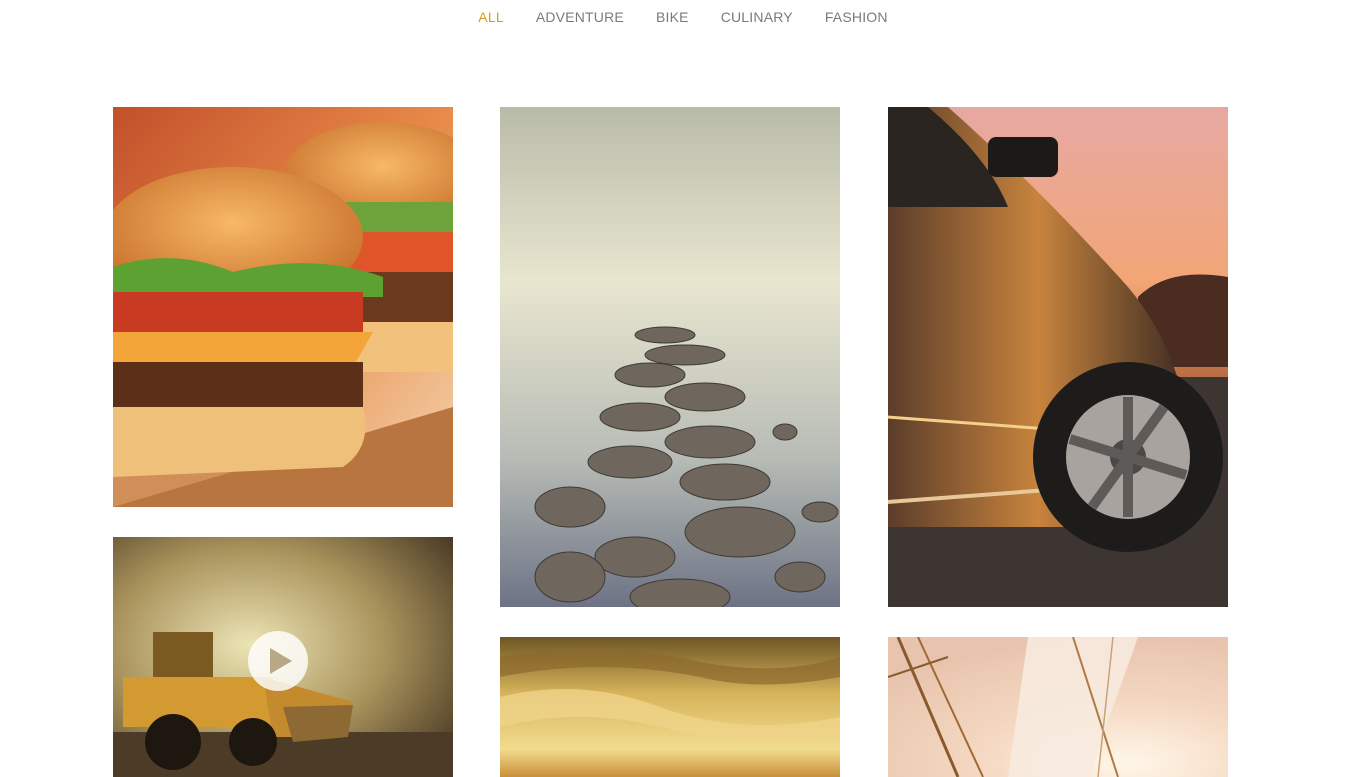  I want to click on play-icon, so click(281, 661).